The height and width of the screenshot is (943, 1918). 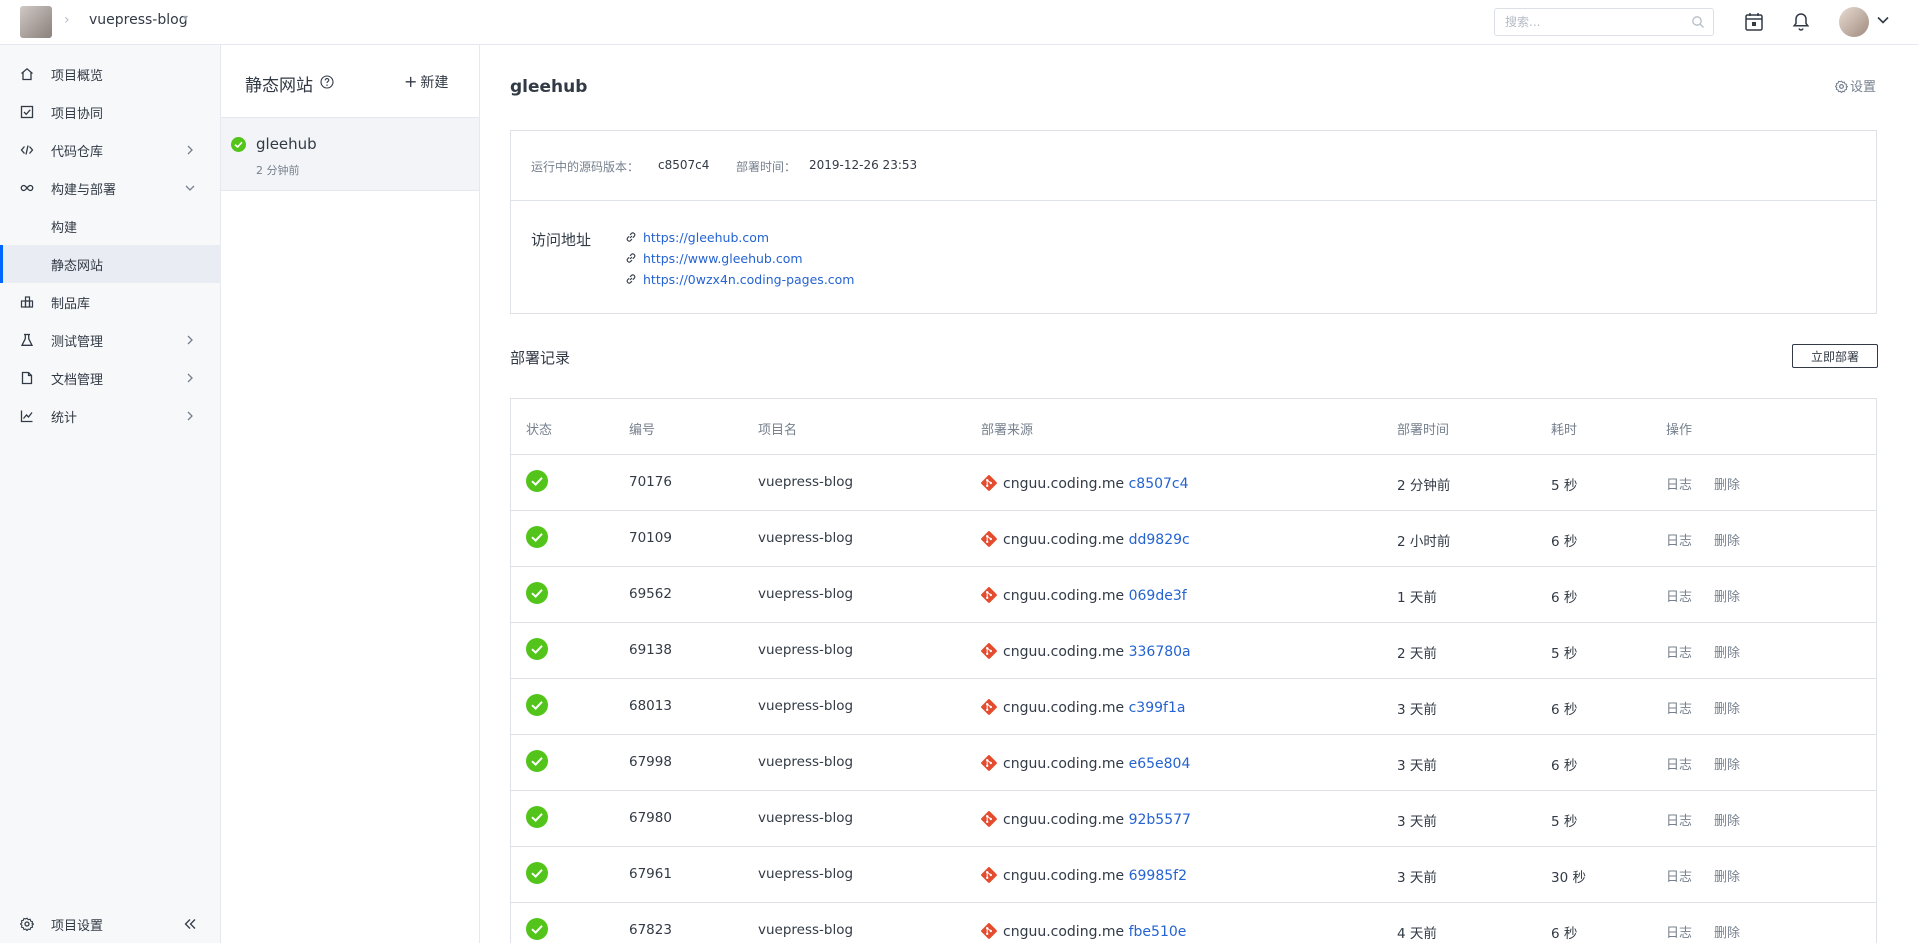 I want to click on site-list-item: gleehub 2 分钟前, so click(x=350, y=154).